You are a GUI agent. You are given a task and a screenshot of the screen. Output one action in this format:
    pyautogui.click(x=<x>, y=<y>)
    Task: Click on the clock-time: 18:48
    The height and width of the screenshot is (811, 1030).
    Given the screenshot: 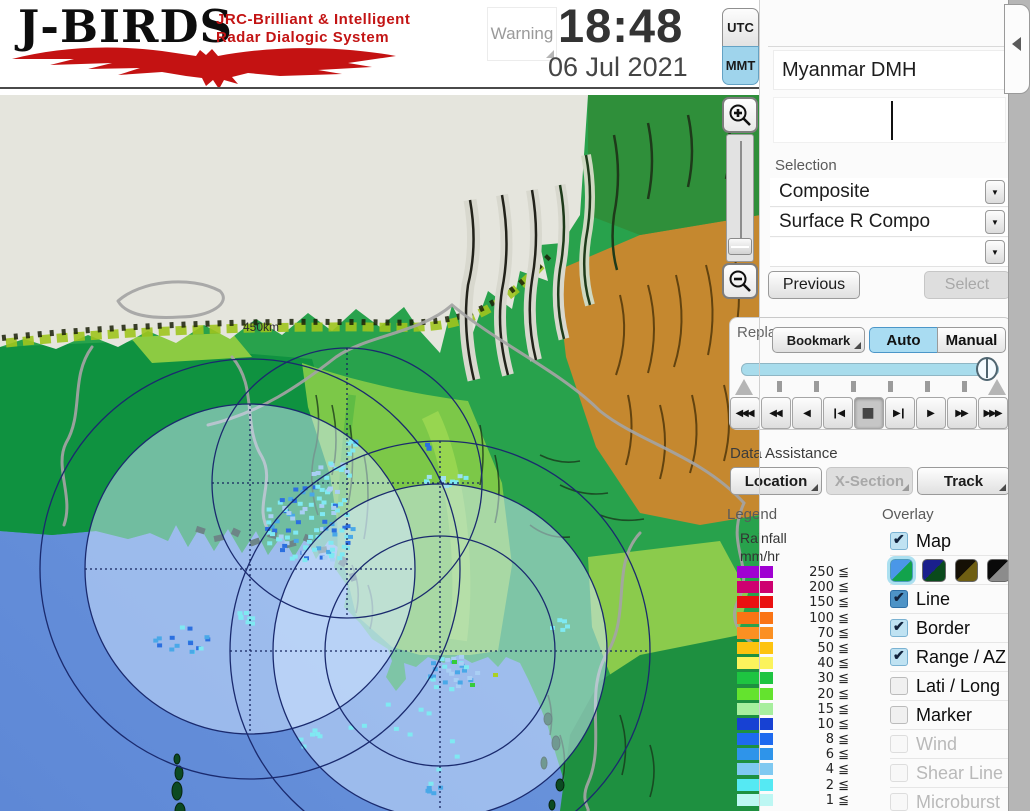 What is the action you would take?
    pyautogui.click(x=621, y=26)
    